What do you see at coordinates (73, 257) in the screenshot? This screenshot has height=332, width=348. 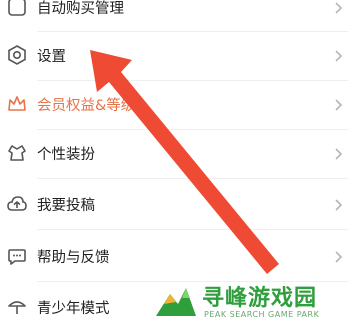 I see `menu-item-label: 帮助与反馈` at bounding box center [73, 257].